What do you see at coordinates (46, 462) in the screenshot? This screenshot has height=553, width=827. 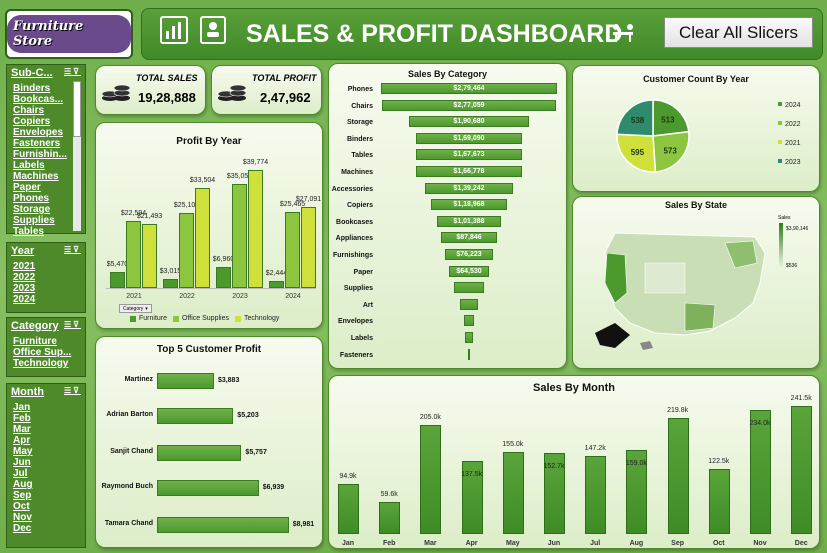 I see `slicer-item-month: Jun` at bounding box center [46, 462].